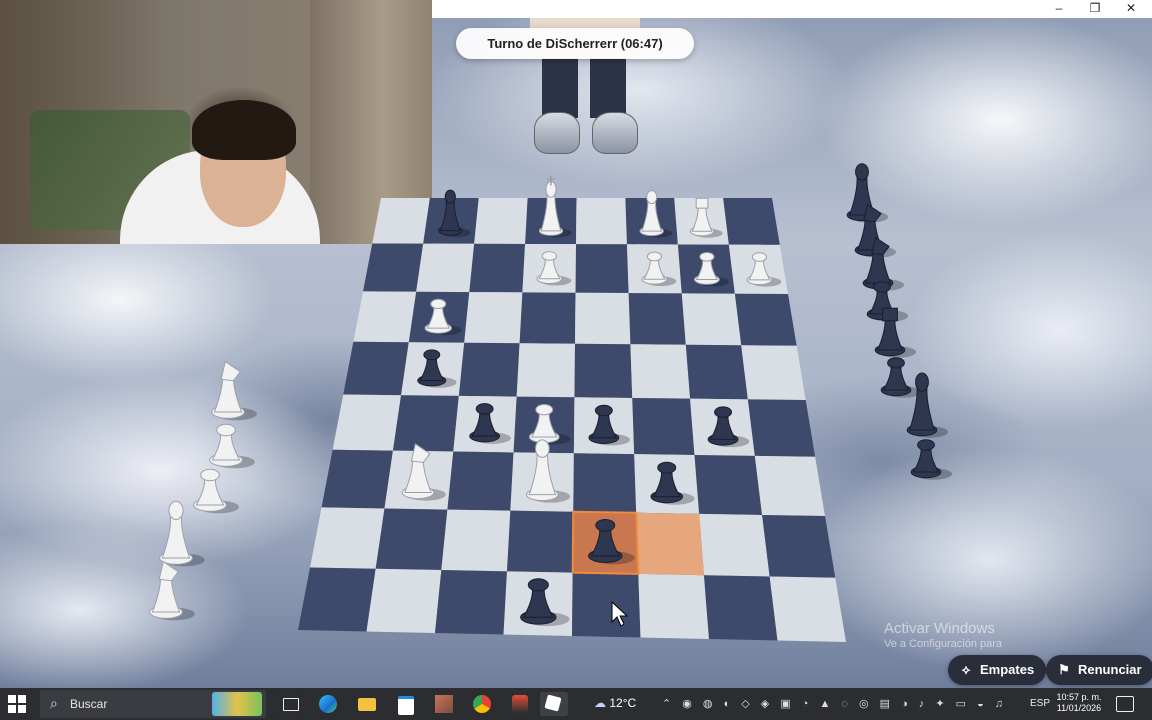  I want to click on taskbar-clock: 10:57 p. m. 11/01/2026, so click(1079, 703).